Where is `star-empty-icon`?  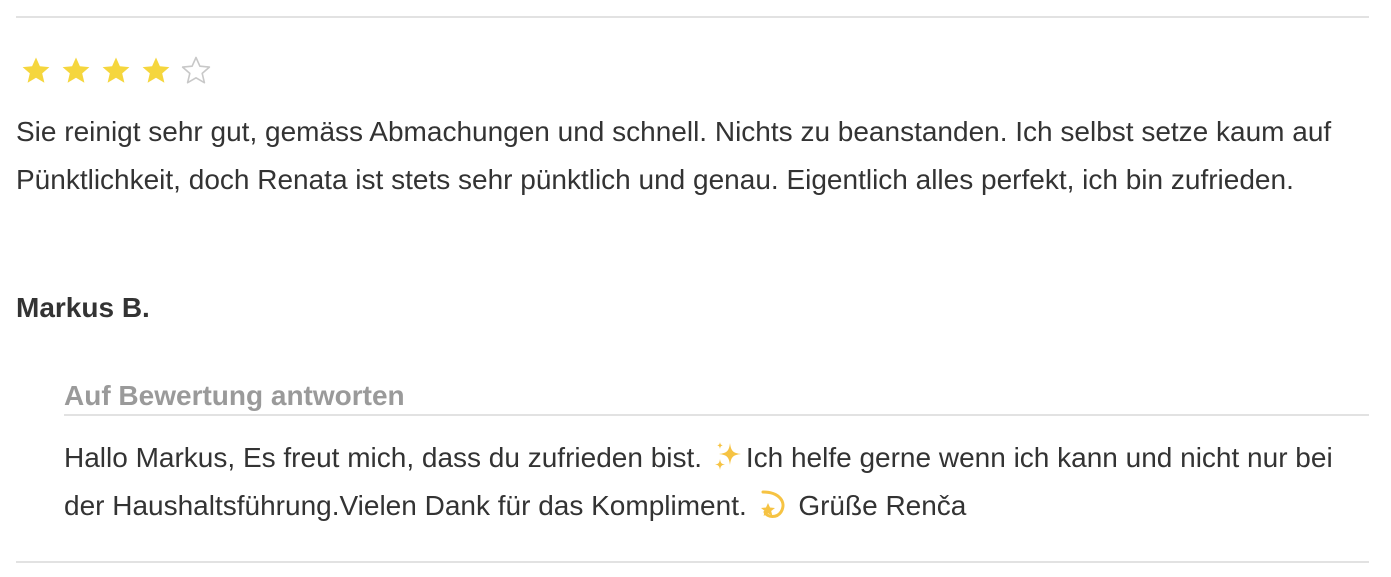 star-empty-icon is located at coordinates (196, 71).